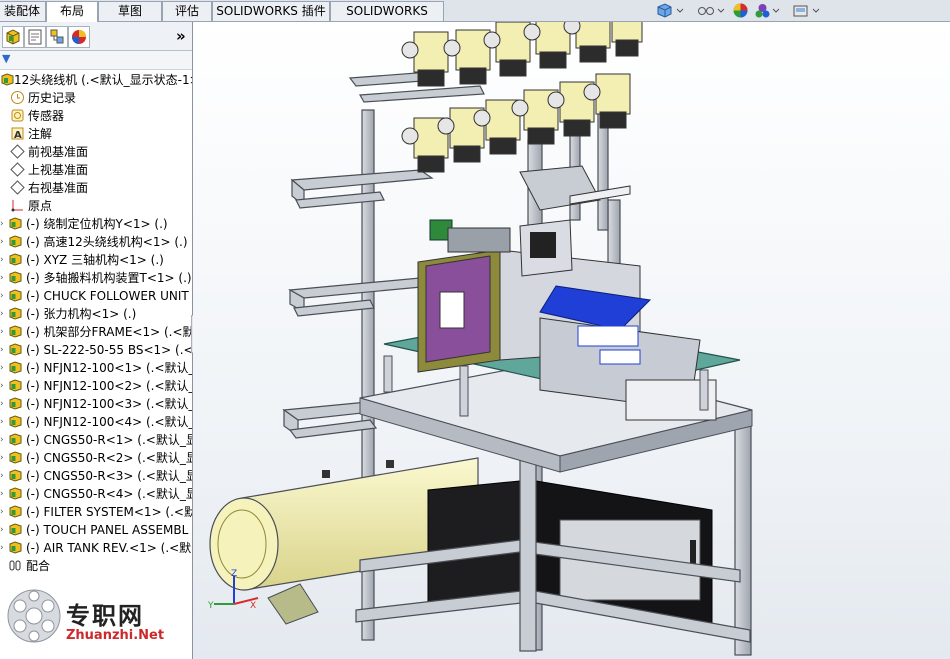 This screenshot has height=659, width=950. Describe the element at coordinates (6, 58) in the screenshot. I see `filter-icon: ▼` at that location.